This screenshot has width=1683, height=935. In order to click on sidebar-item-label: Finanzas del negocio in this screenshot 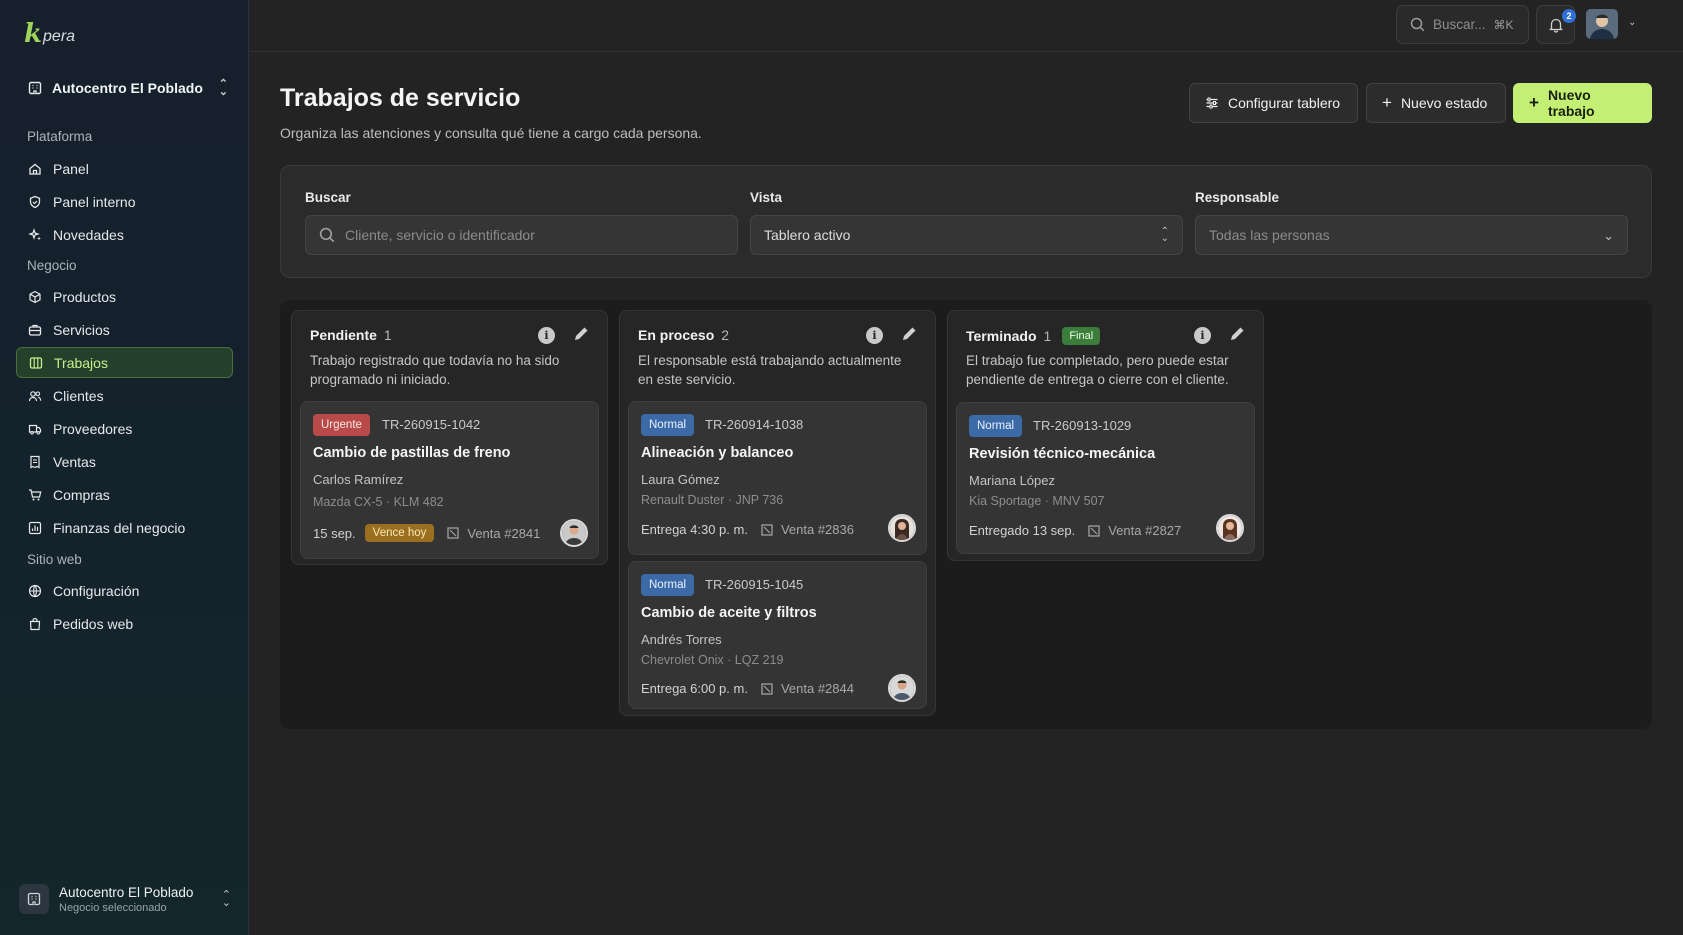, I will do `click(119, 527)`.